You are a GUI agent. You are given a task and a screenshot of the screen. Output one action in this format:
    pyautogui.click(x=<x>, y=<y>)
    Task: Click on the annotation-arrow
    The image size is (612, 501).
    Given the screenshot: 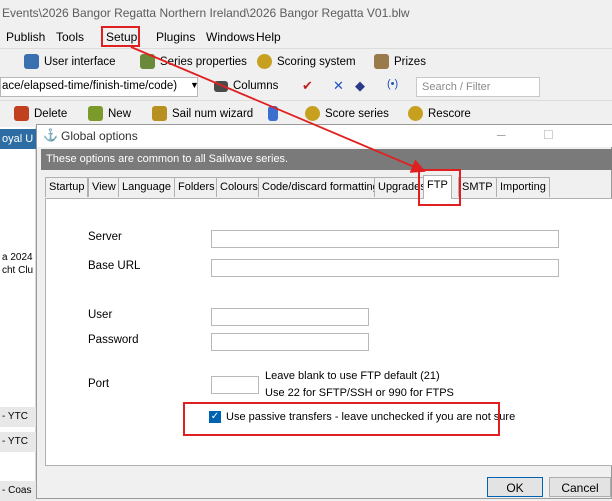 What is the action you would take?
    pyautogui.click(x=278, y=109)
    